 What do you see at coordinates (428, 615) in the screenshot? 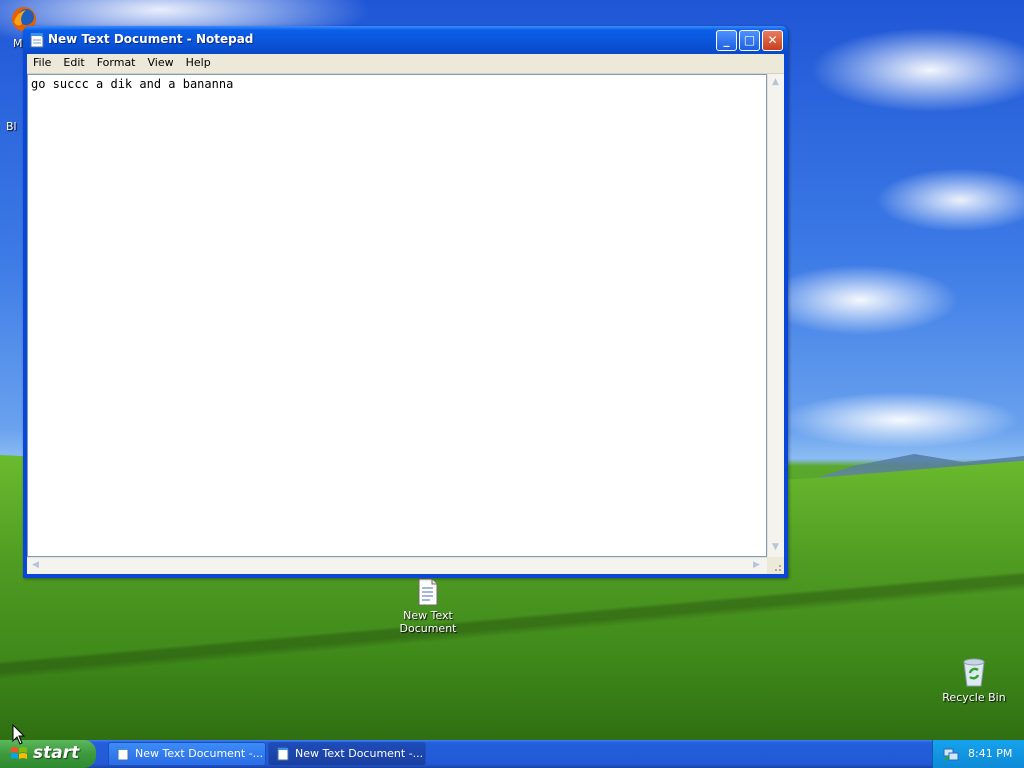
I see `desktop-icon-label-line1: New Text` at bounding box center [428, 615].